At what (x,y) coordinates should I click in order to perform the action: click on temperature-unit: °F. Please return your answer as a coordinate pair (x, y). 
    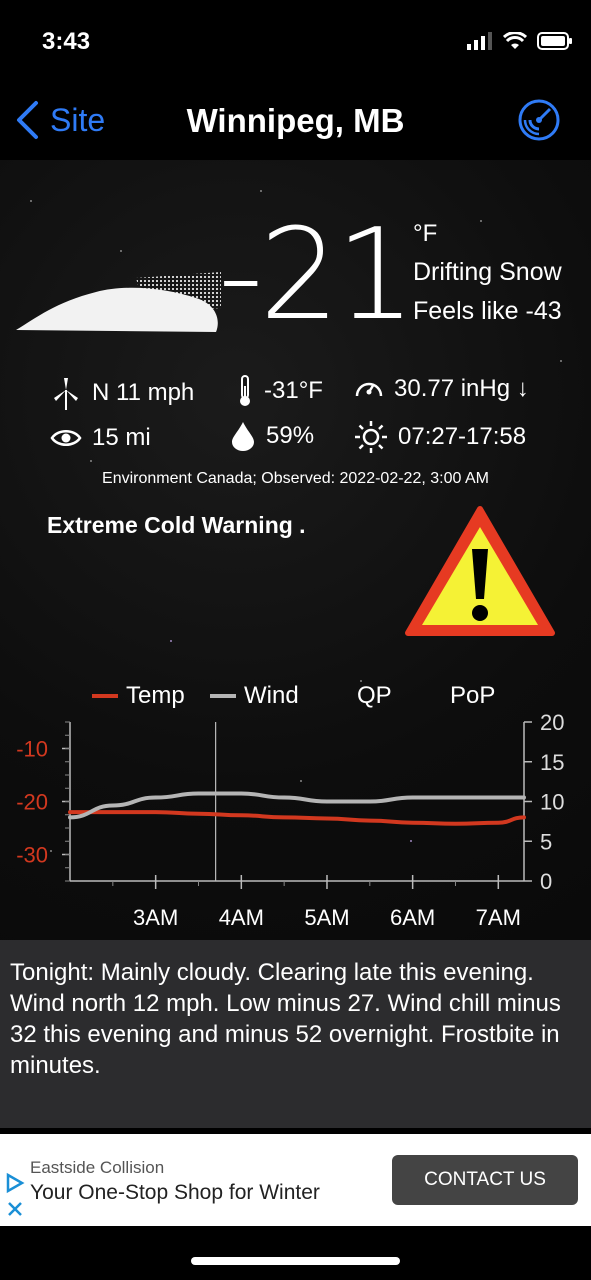
    Looking at the image, I should click on (425, 233).